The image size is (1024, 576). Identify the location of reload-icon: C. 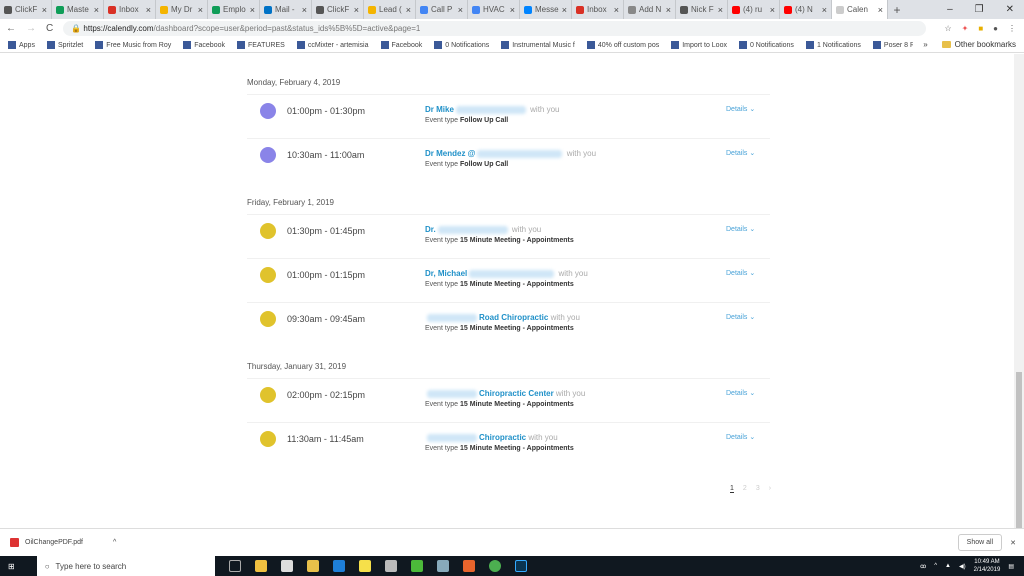
(49, 28).